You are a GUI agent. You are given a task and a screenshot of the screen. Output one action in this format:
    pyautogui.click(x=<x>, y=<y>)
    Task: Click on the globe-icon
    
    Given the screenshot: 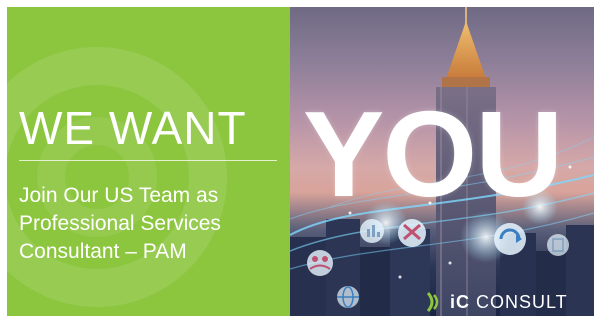 What is the action you would take?
    pyautogui.click(x=348, y=297)
    